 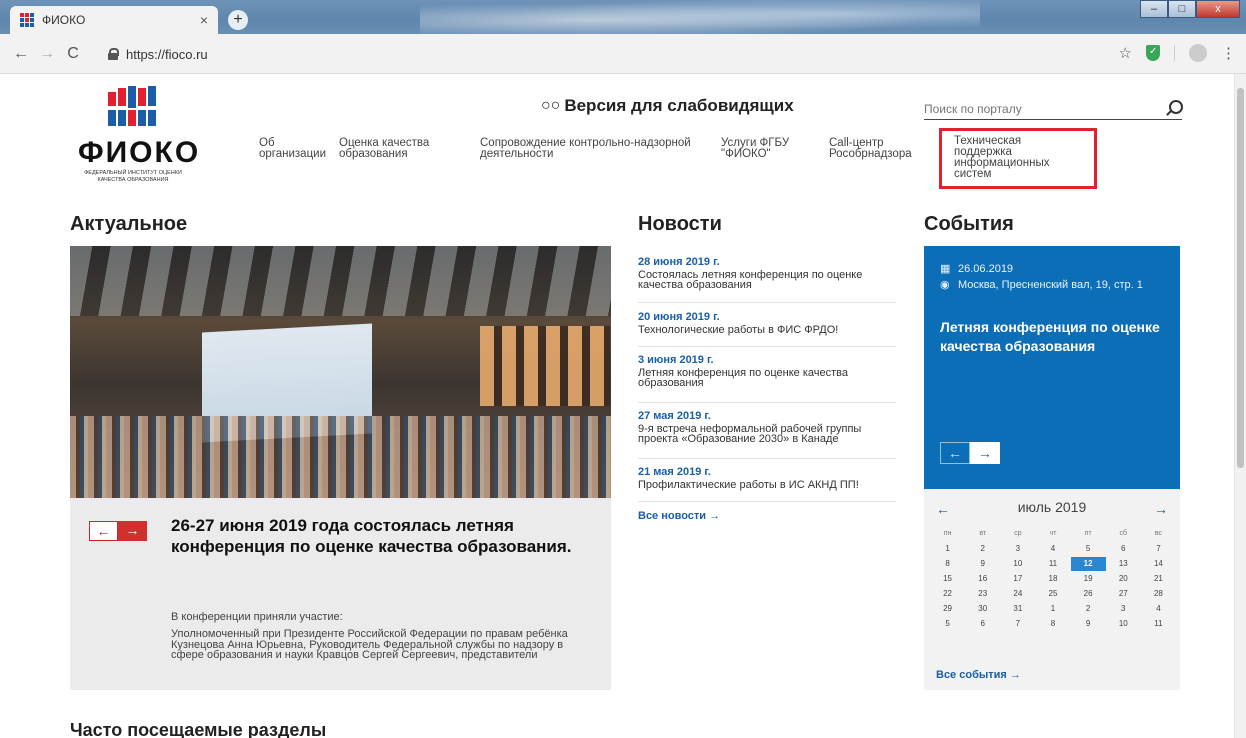 What do you see at coordinates (767, 416) in the screenshot?
I see `news-date: 27 мая 2019 г.` at bounding box center [767, 416].